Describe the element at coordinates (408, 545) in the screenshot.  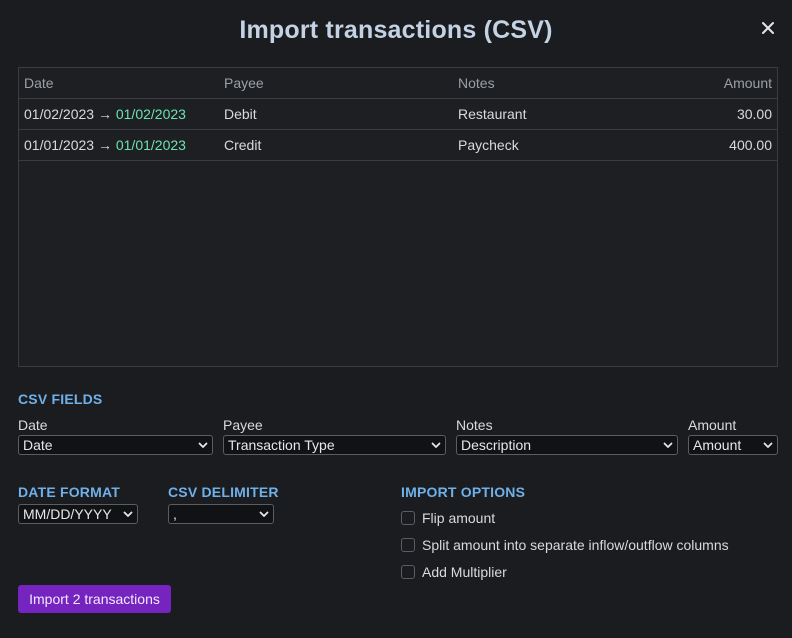
I see `split-amount-checkbox` at that location.